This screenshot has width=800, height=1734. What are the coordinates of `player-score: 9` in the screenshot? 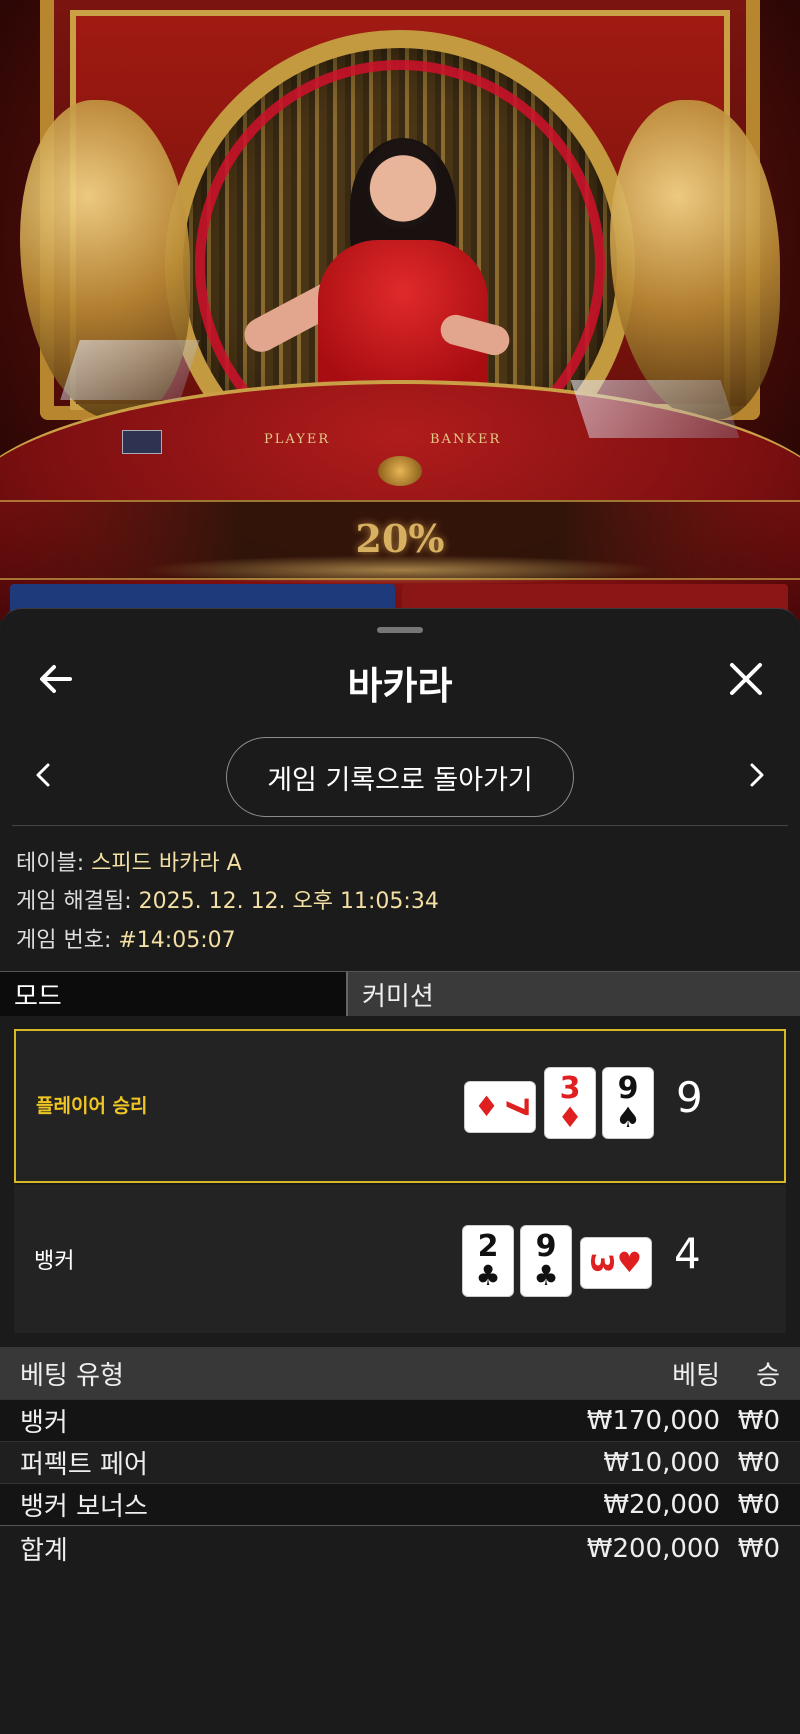 It's located at (689, 1097).